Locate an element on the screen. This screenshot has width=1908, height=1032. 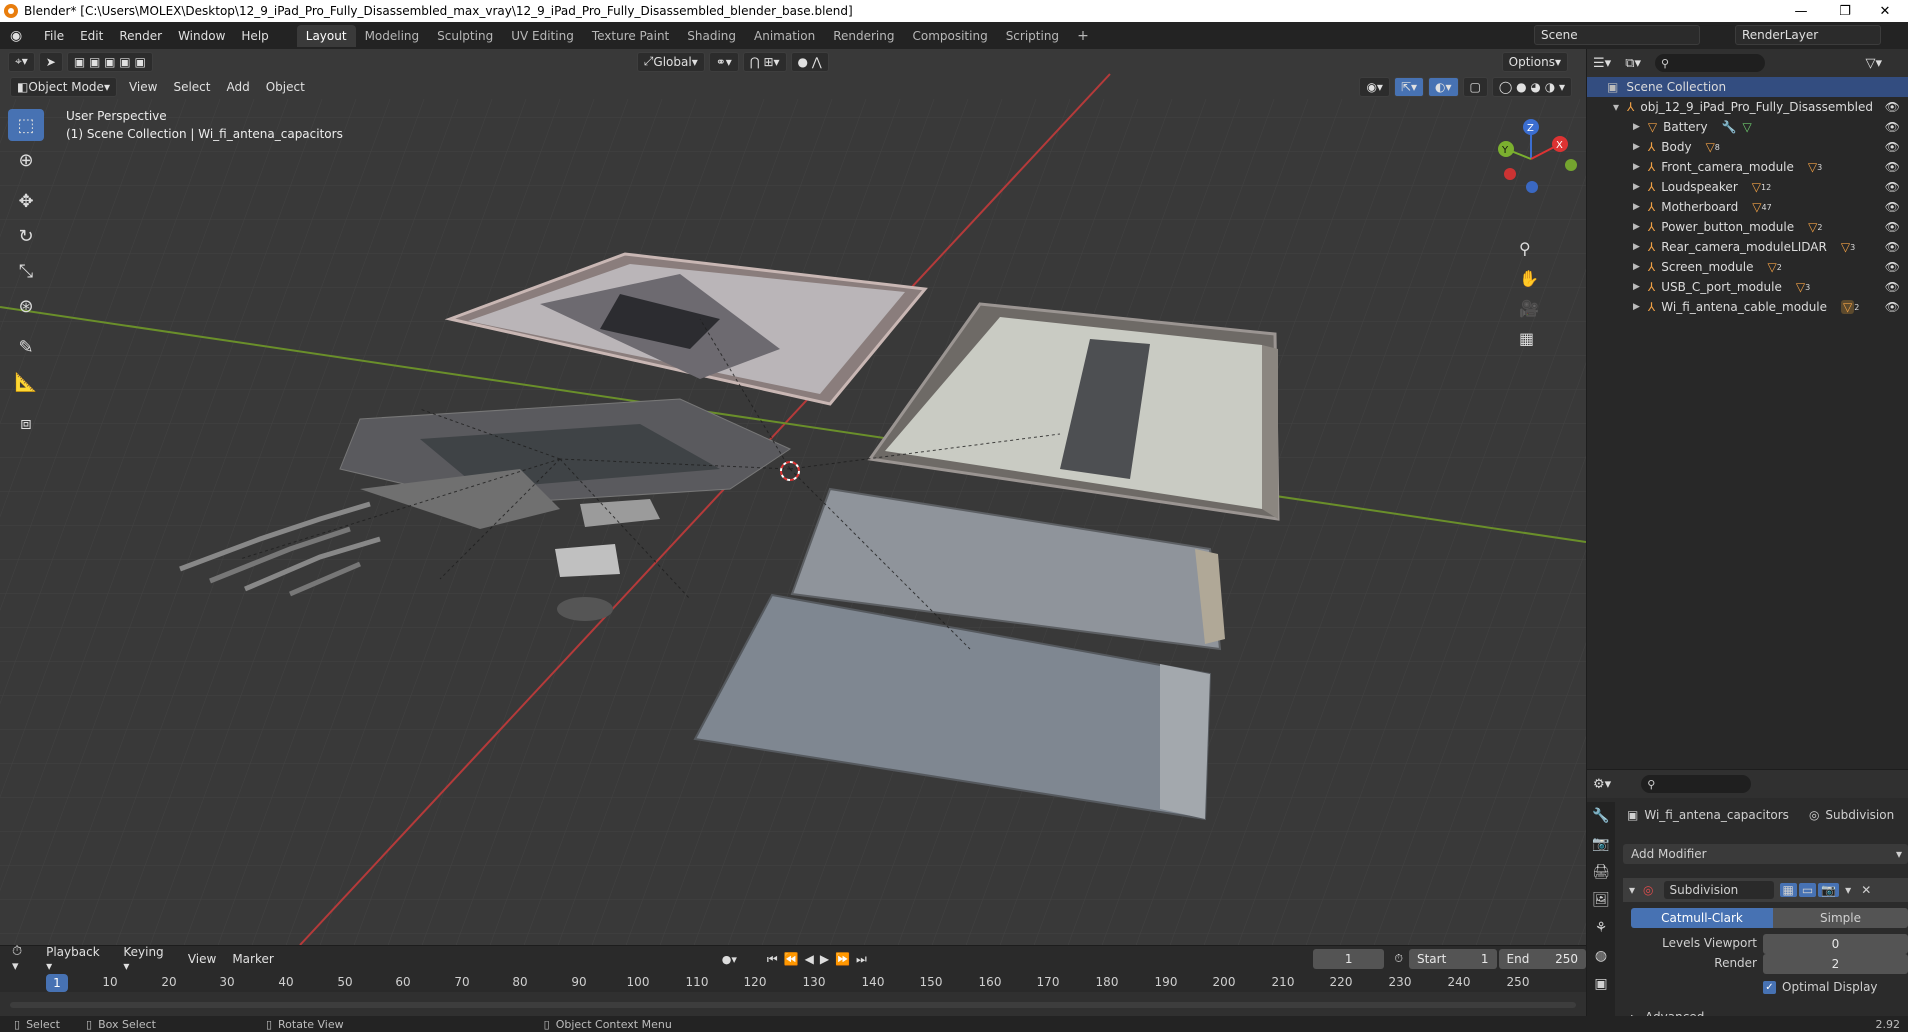
blender-menu-icon: ◉ is located at coordinates (21, 36).